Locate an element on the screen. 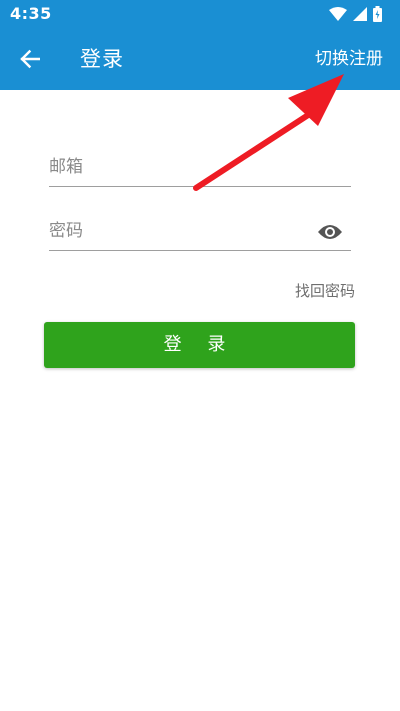 The image size is (400, 711). eye-icon is located at coordinates (330, 232).